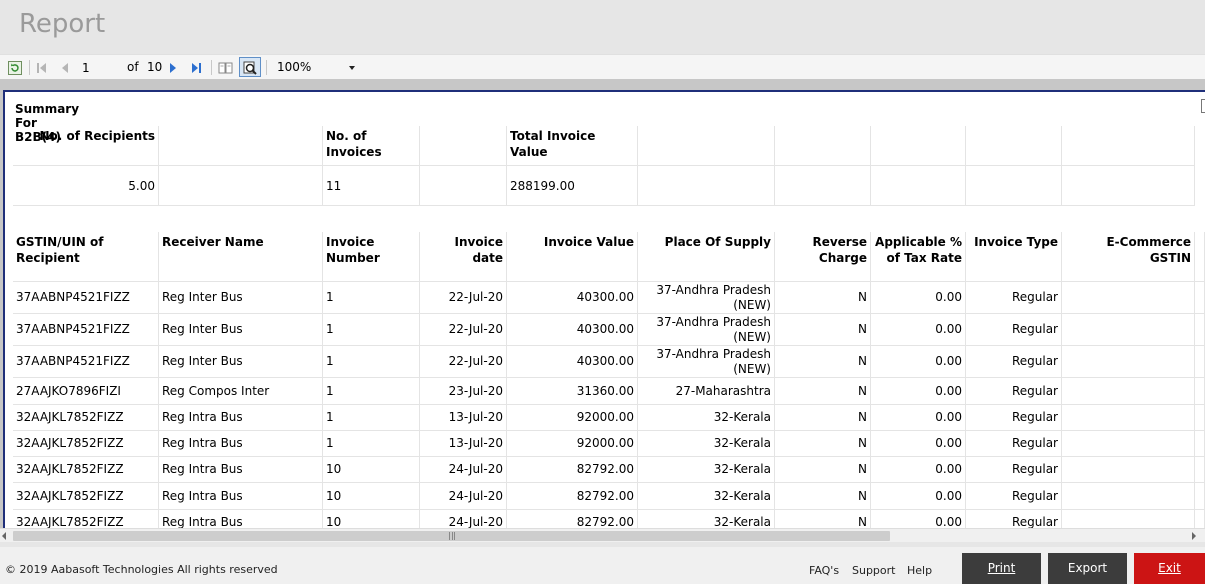 The image size is (1205, 584). I want to click on table-cell: 31360.00, so click(572, 391).